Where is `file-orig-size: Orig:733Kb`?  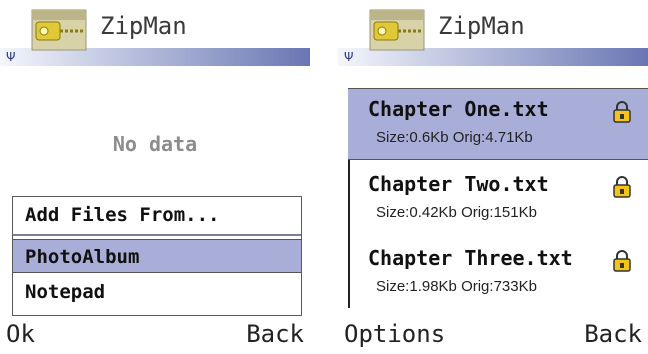
file-orig-size: Orig:733Kb is located at coordinates (499, 286).